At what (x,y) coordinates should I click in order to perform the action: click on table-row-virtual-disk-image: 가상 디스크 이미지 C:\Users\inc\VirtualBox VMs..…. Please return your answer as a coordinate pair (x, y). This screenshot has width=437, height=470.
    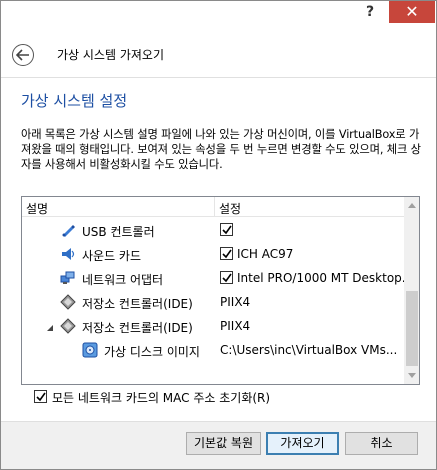
    Looking at the image, I should click on (213, 350).